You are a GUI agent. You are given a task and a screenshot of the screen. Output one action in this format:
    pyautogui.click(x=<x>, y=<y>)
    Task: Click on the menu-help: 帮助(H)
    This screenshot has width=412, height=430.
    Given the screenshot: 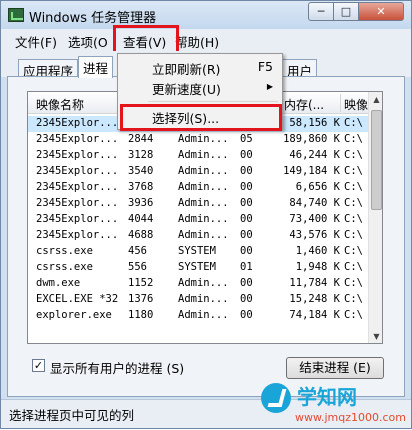 What is the action you would take?
    pyautogui.click(x=197, y=41)
    